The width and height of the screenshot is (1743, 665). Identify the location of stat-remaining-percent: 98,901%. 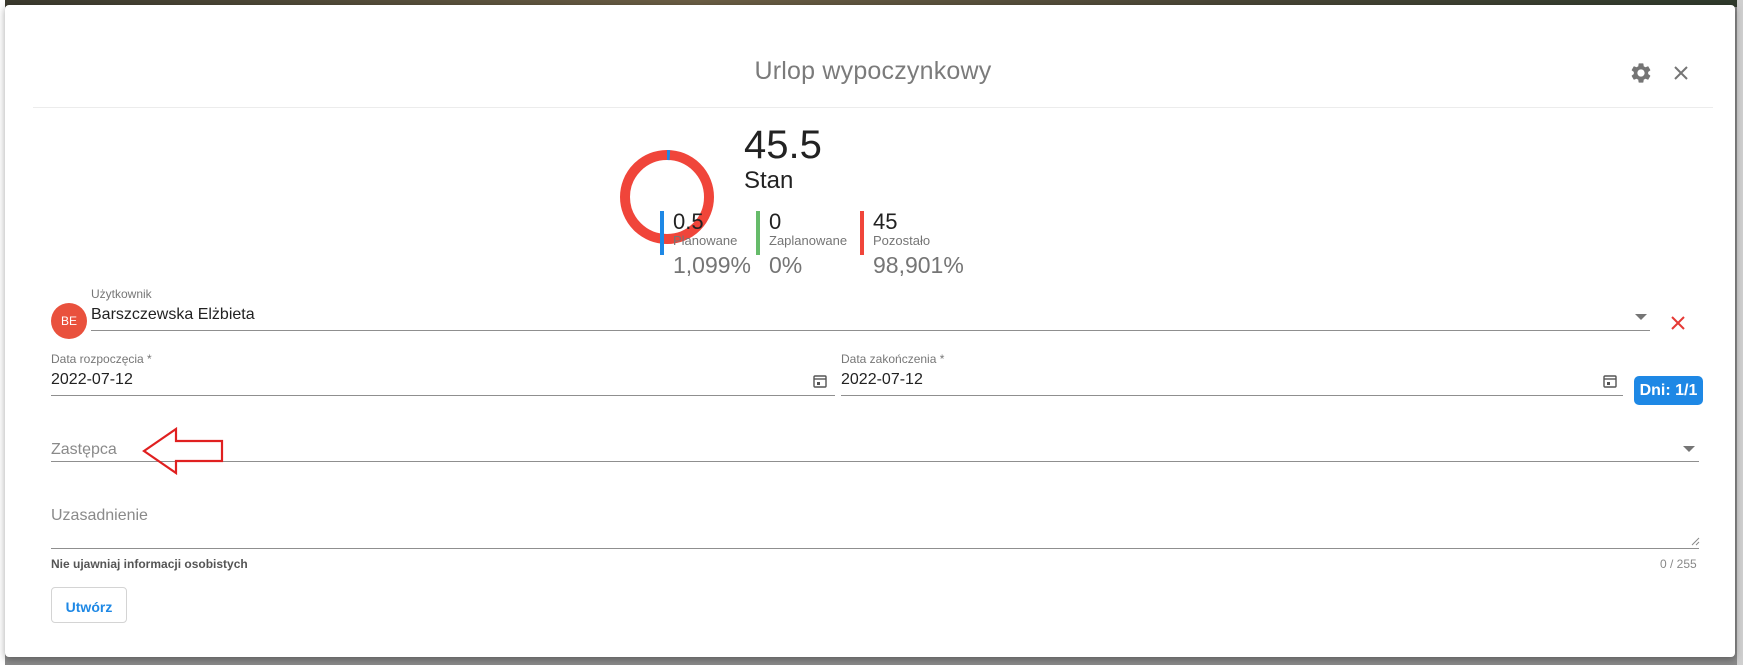
(918, 265).